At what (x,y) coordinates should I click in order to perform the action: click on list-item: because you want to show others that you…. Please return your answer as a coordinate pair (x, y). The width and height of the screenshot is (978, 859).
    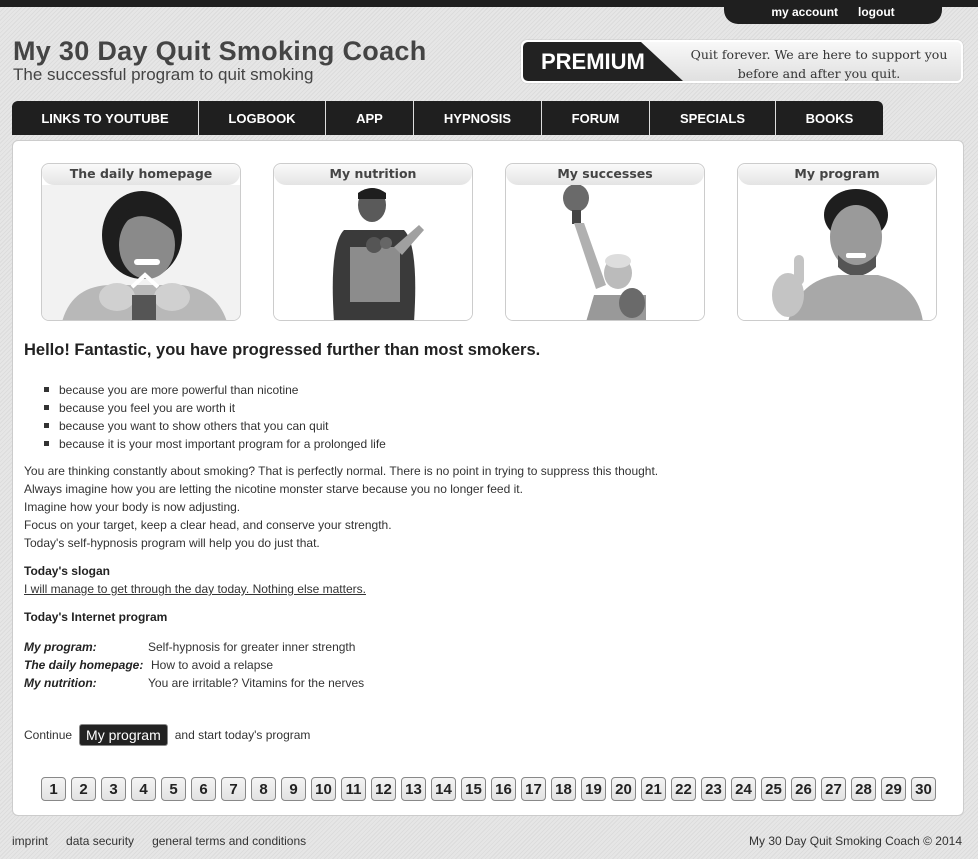
    Looking at the image, I should click on (215, 426).